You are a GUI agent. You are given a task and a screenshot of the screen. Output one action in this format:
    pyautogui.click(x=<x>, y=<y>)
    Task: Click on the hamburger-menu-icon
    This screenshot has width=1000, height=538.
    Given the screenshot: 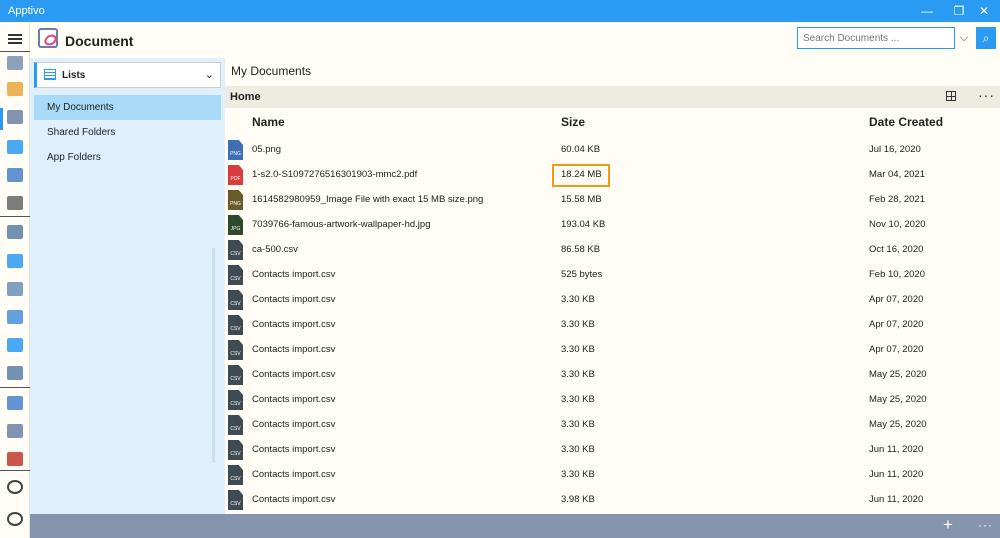 What is the action you would take?
    pyautogui.click(x=15, y=39)
    